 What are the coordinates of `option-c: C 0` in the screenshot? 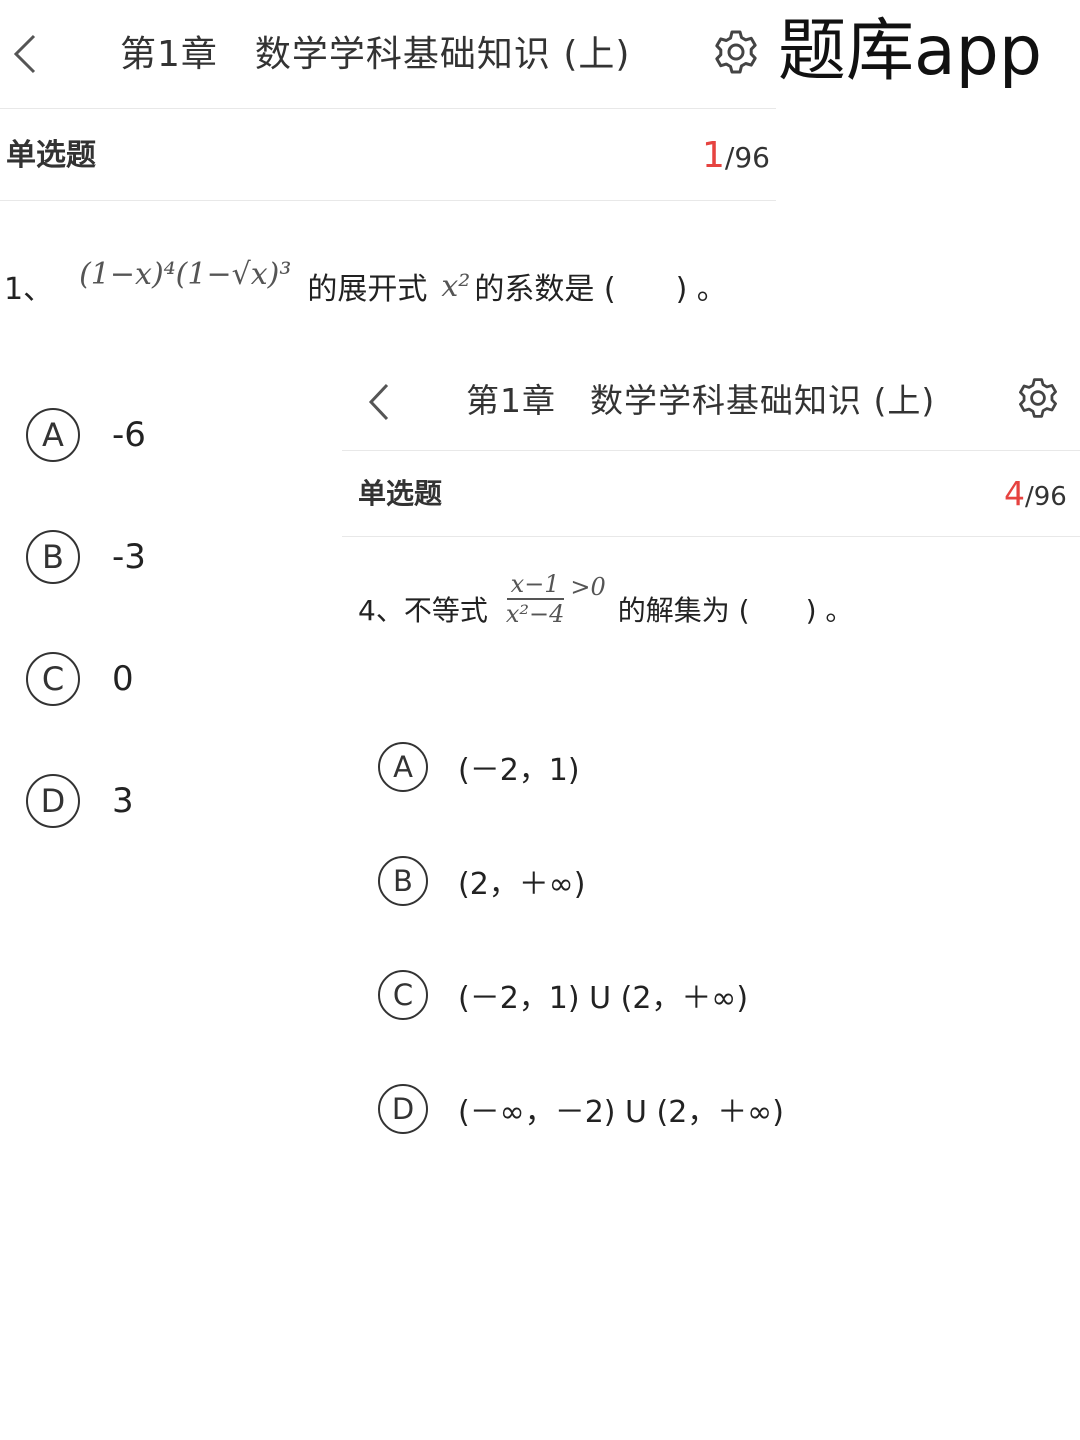 It's located at (80, 679).